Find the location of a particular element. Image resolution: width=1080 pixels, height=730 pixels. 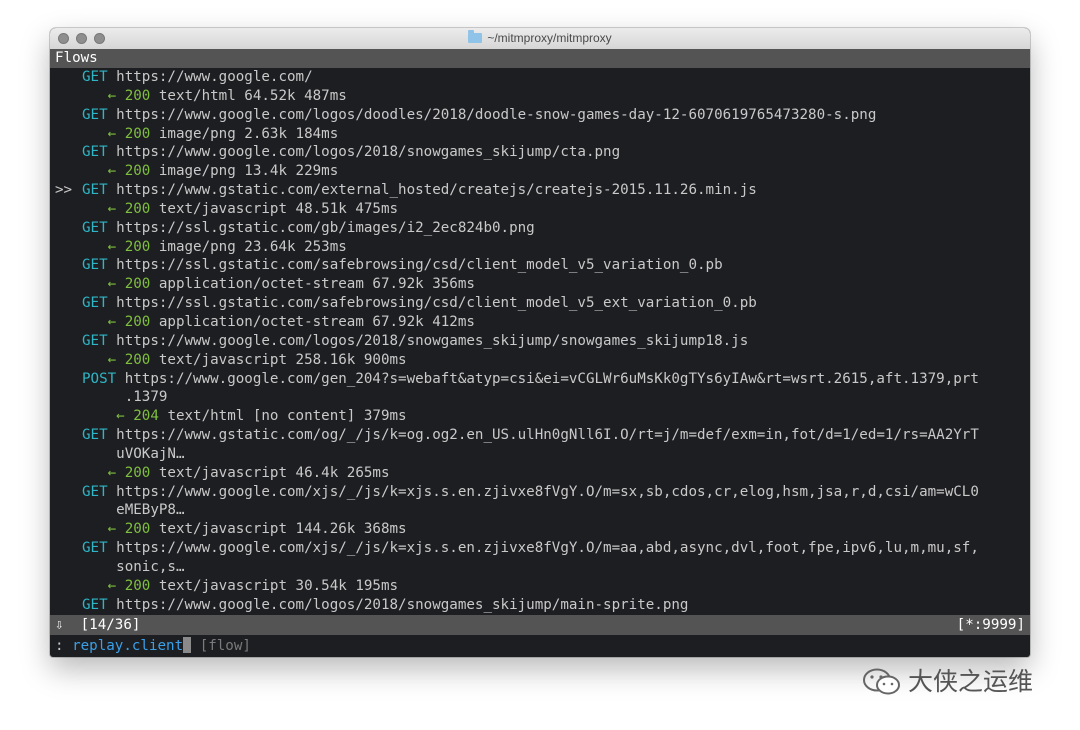

listen-address: [*:9999] is located at coordinates (990, 625).